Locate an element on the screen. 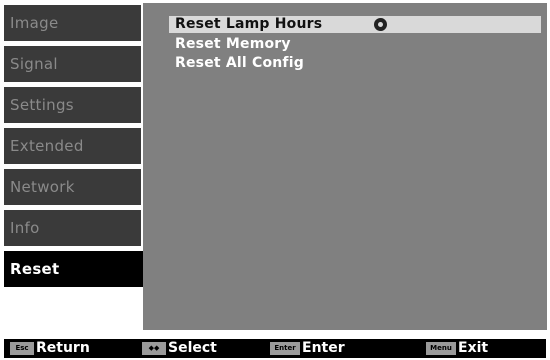 Image resolution: width=550 pixels, height=360 pixels. menu-item-label: Reset All Config is located at coordinates (239, 63).